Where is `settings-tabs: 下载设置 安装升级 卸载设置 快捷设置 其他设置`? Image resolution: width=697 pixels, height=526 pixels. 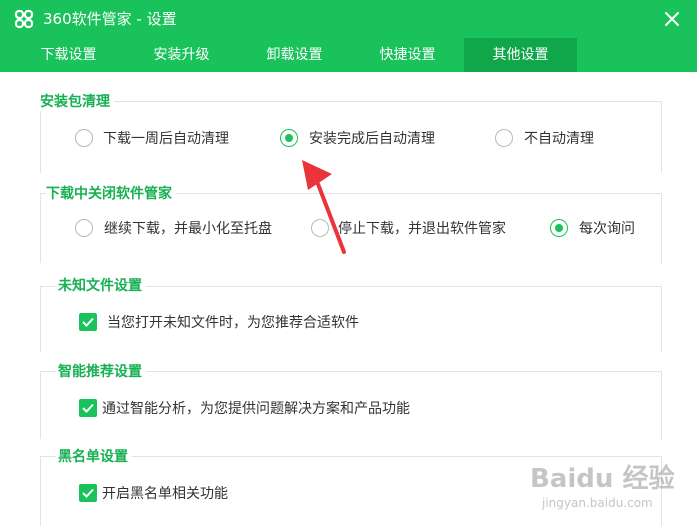 settings-tabs: 下载设置 安装升级 卸载设置 快捷设置 其他设置 is located at coordinates (348, 55).